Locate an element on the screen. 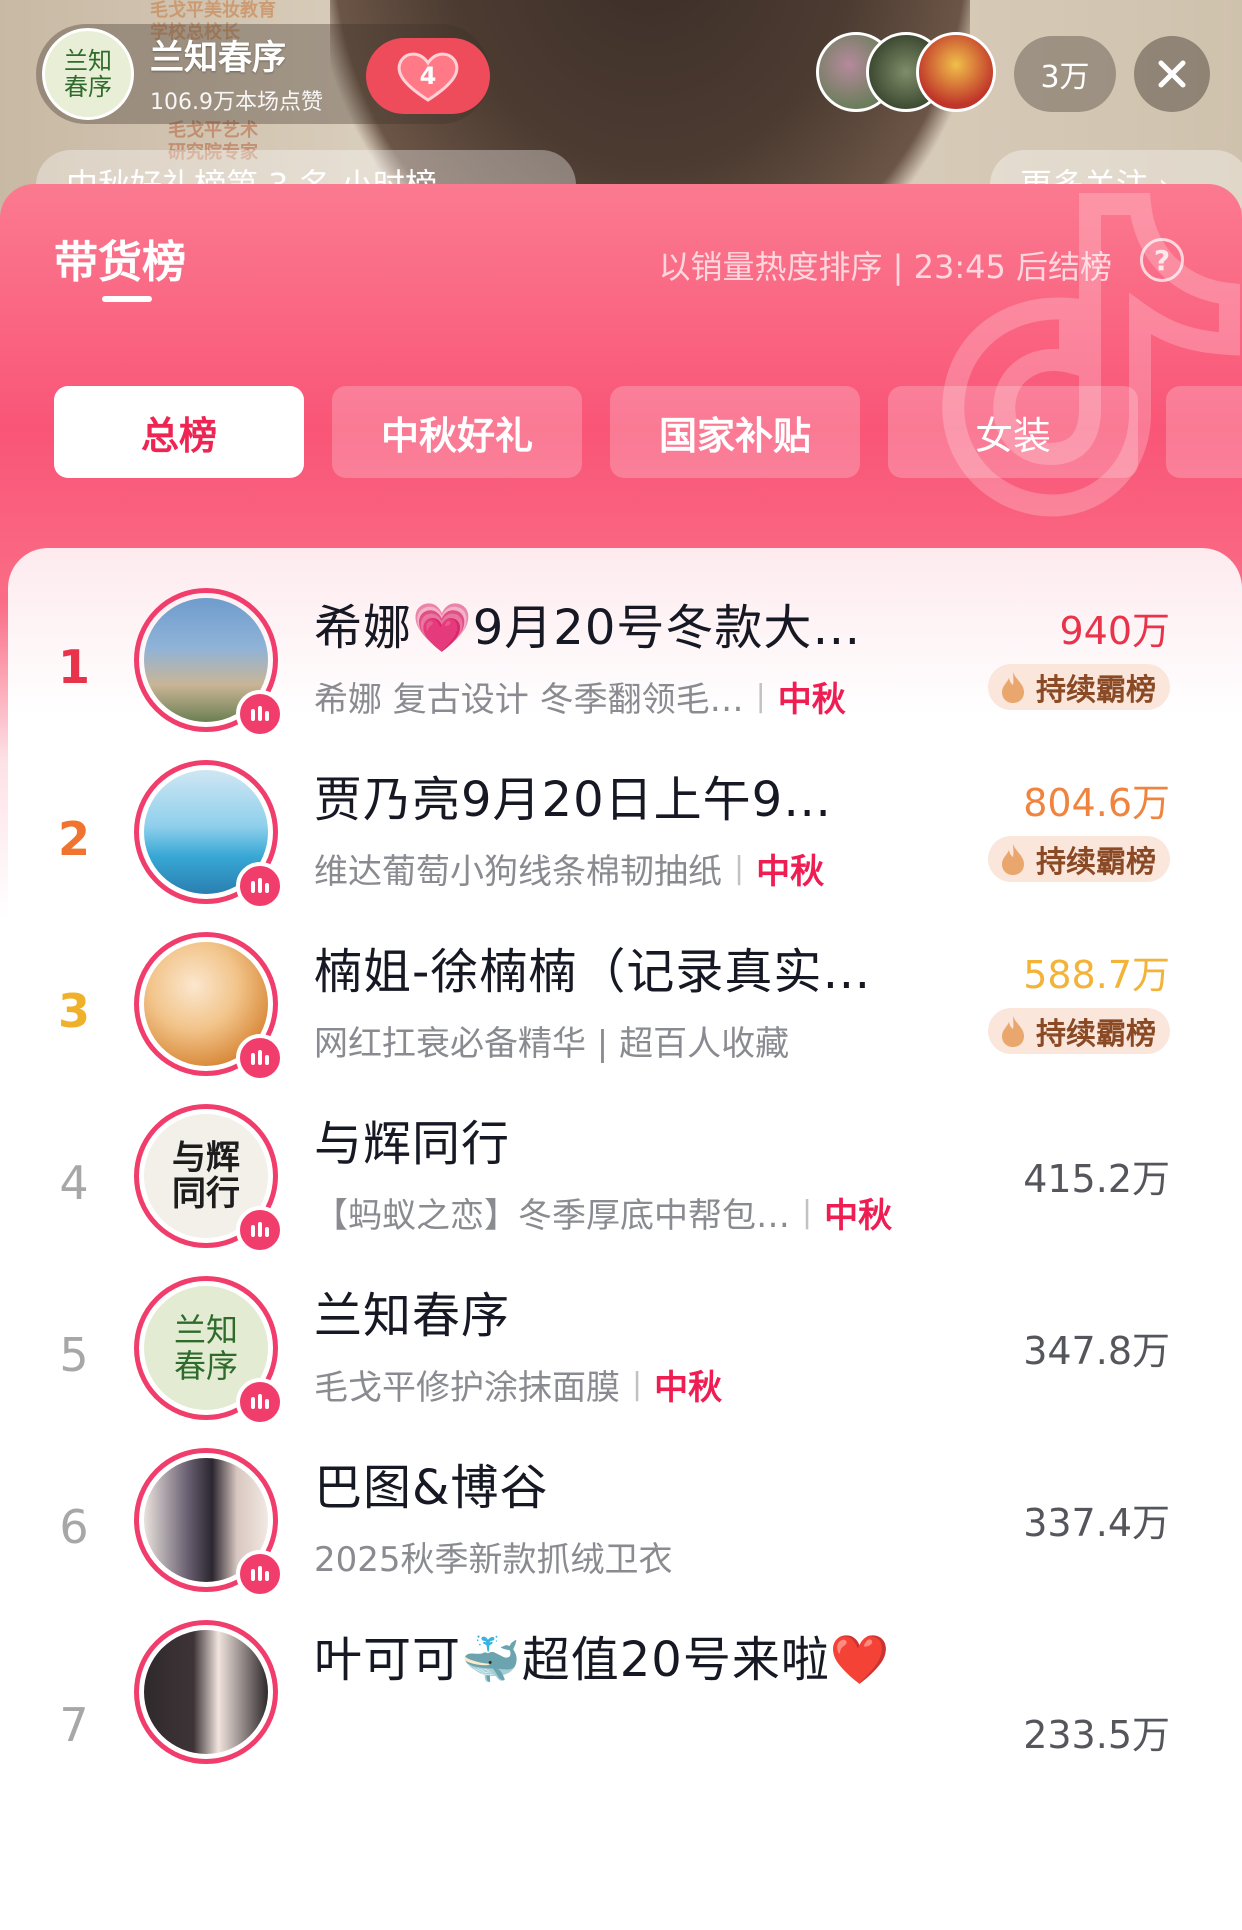 Image resolution: width=1242 pixels, height=1930 pixels. anchor-avatar: 兰知 春序 is located at coordinates (88, 74).